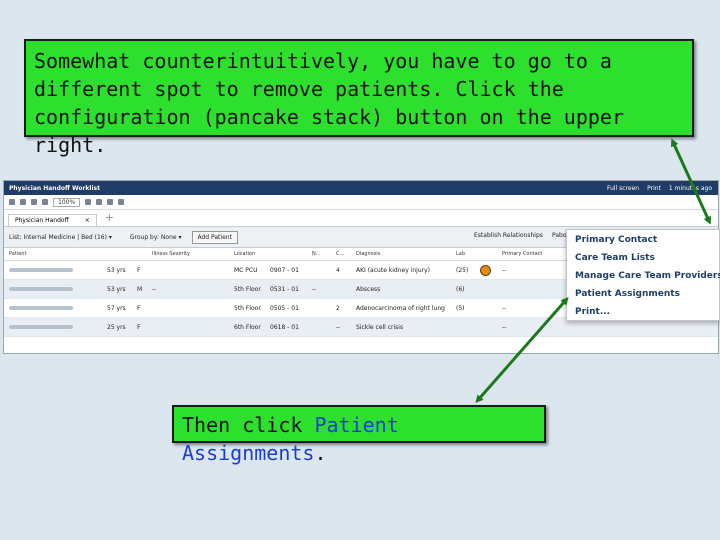 The image size is (720, 540). What do you see at coordinates (368, 289) in the screenshot?
I see `diagnosis-cell: Abscess` at bounding box center [368, 289].